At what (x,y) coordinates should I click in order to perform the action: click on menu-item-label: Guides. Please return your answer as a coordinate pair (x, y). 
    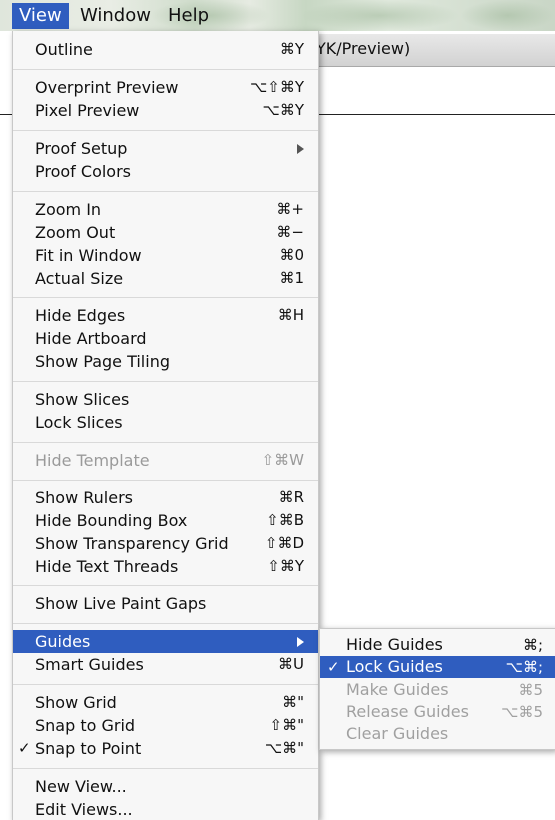
    Looking at the image, I should click on (63, 641).